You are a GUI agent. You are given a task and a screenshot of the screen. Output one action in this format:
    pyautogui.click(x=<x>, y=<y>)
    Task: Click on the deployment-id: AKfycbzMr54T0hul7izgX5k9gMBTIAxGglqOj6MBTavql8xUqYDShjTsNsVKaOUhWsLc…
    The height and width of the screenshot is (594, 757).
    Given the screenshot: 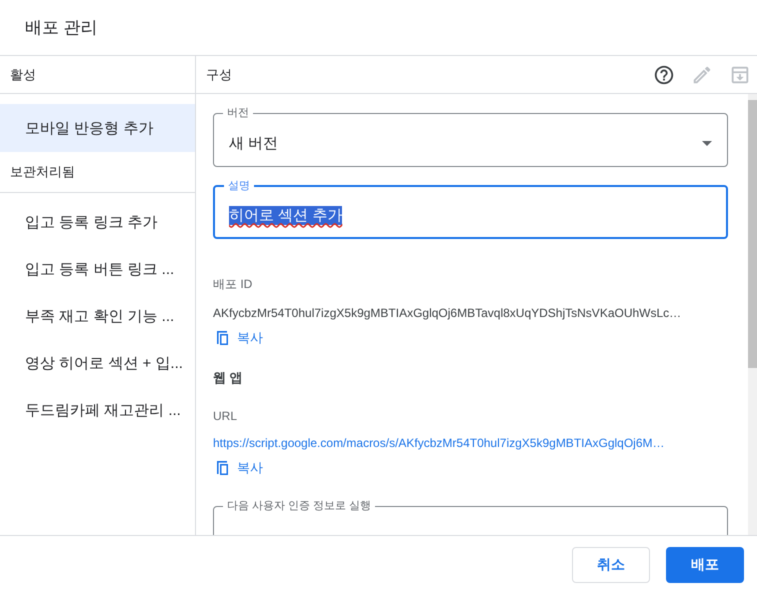 What is the action you would take?
    pyautogui.click(x=447, y=313)
    